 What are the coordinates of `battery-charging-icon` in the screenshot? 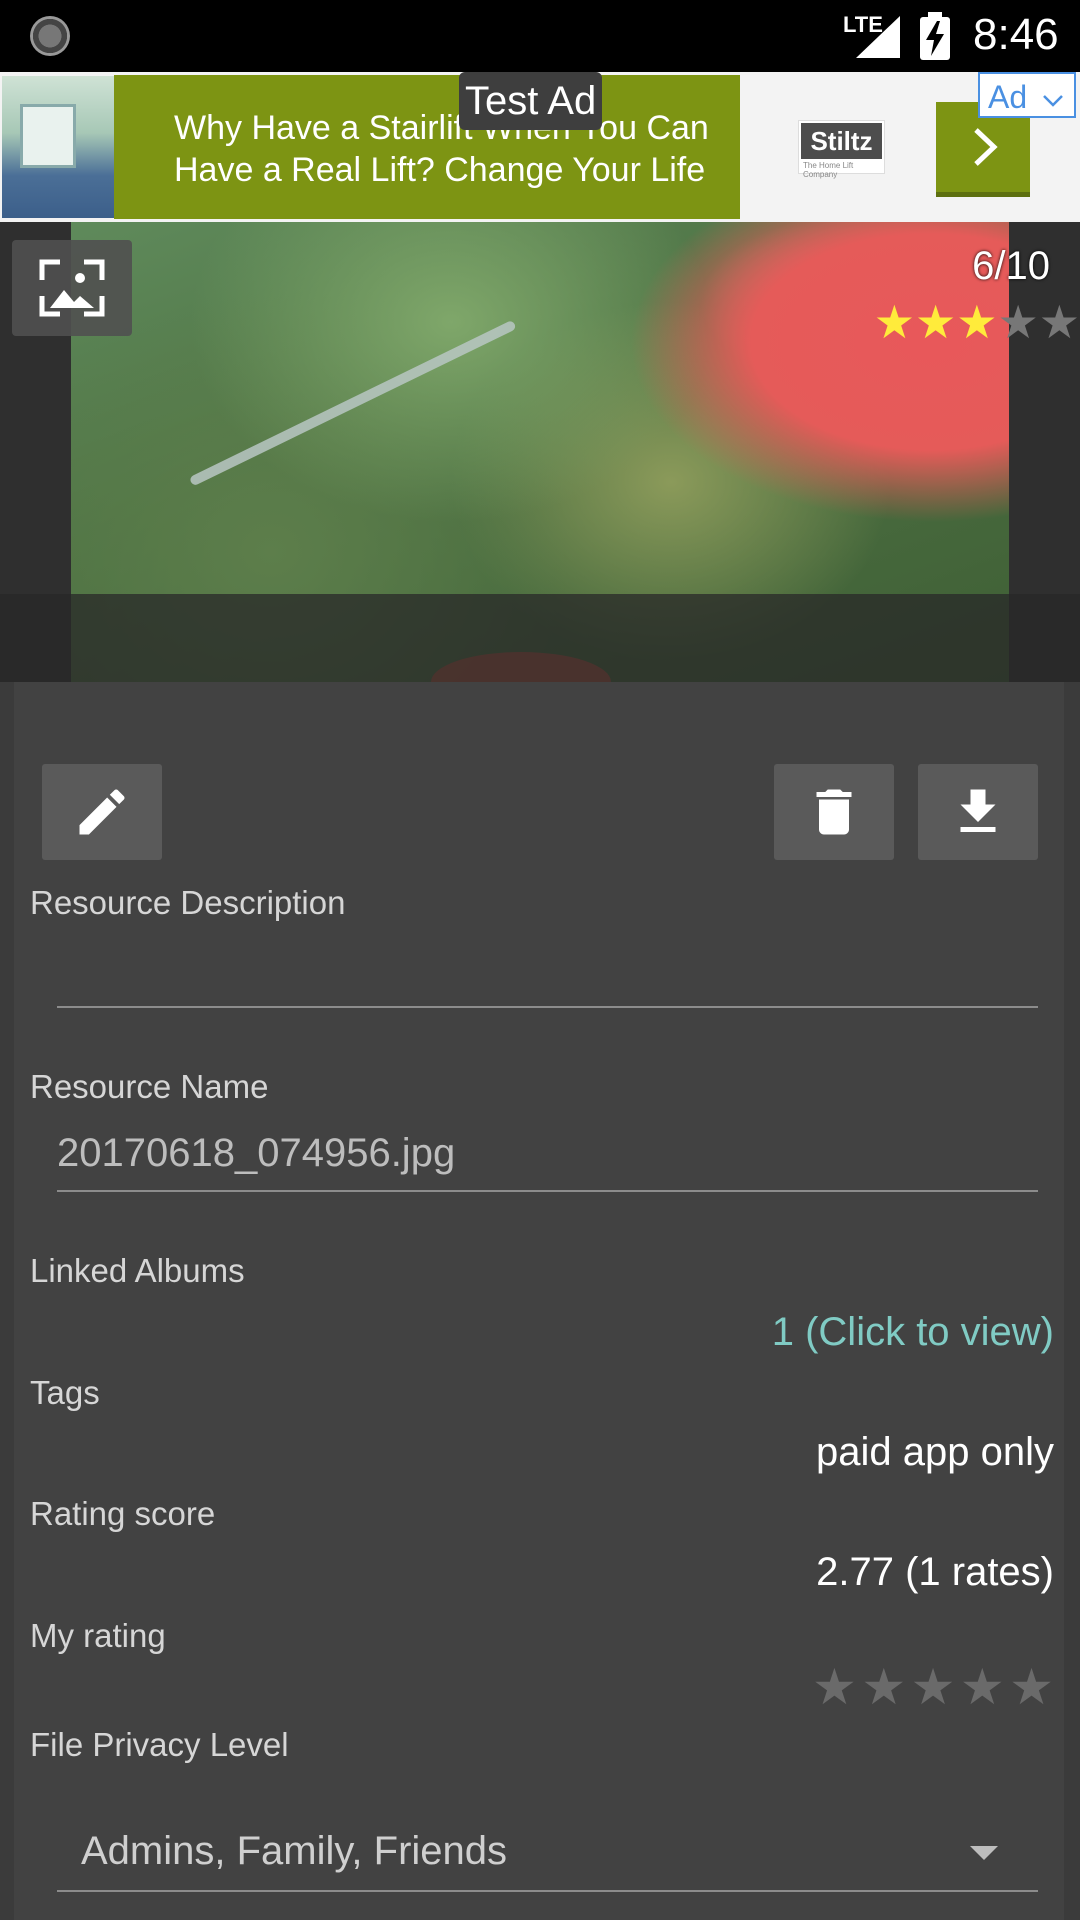 It's located at (935, 36).